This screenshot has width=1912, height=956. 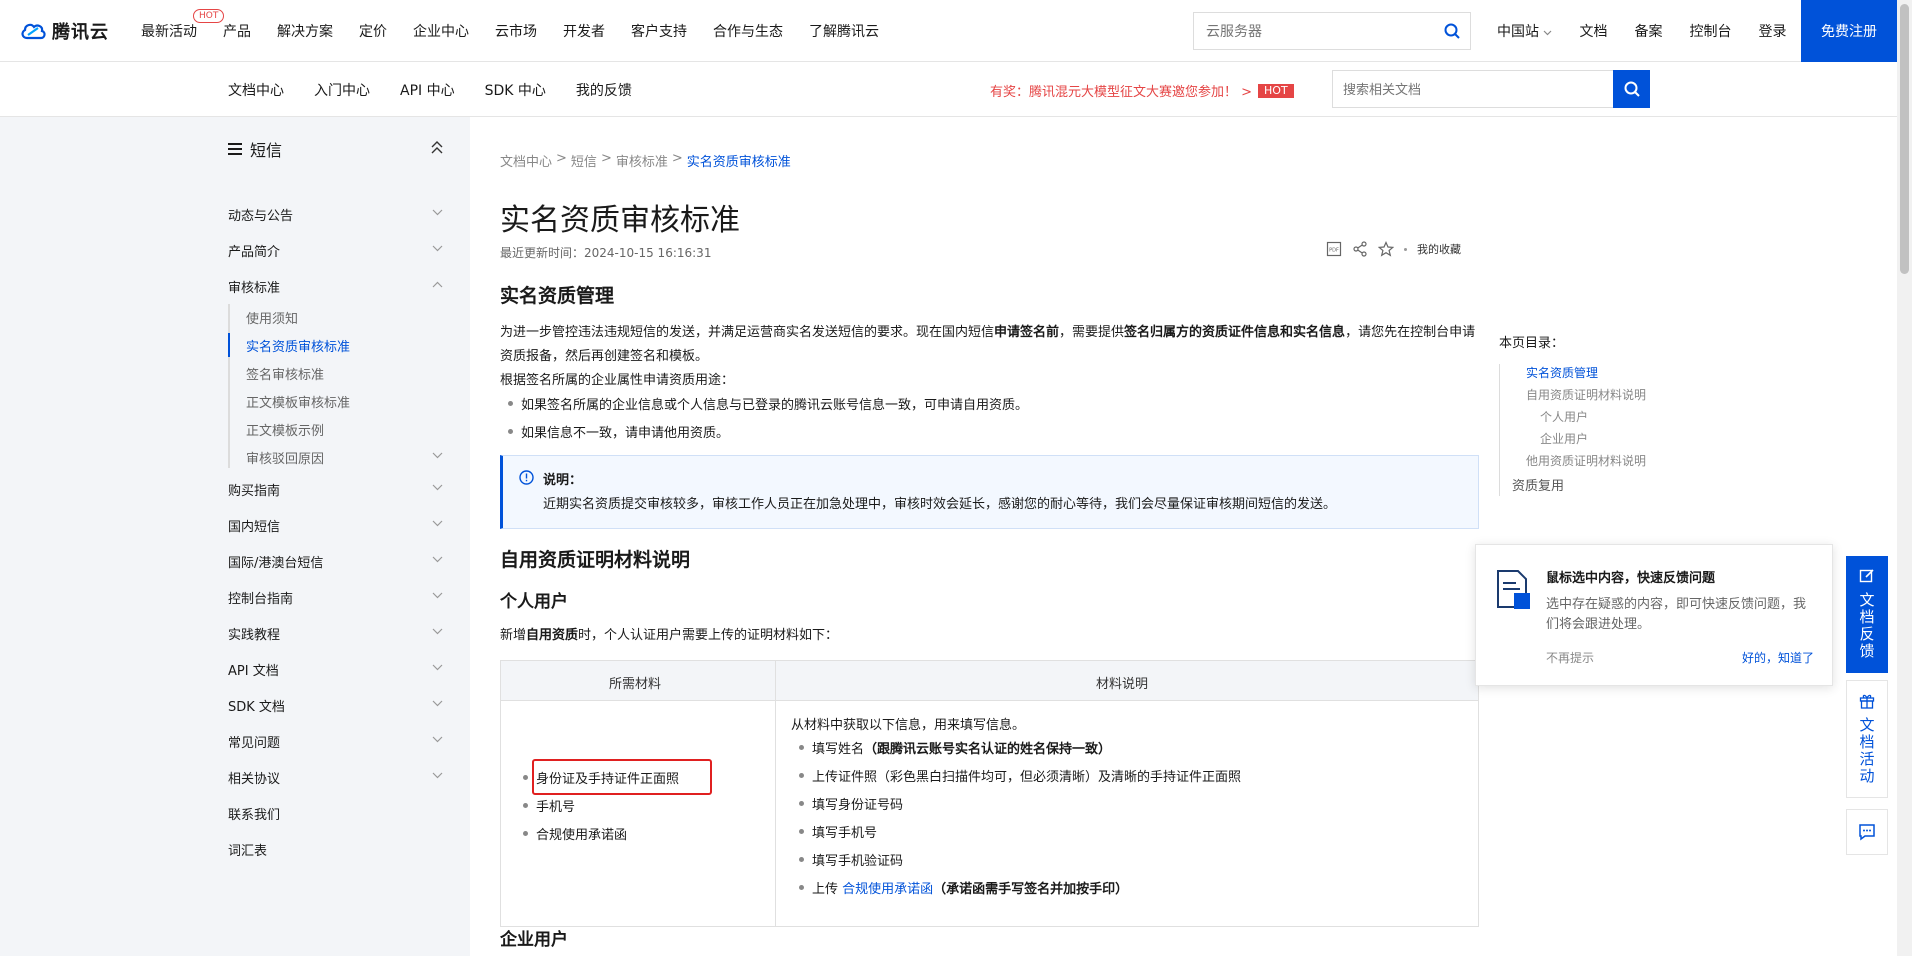 I want to click on doc-search-button, so click(x=1631, y=89).